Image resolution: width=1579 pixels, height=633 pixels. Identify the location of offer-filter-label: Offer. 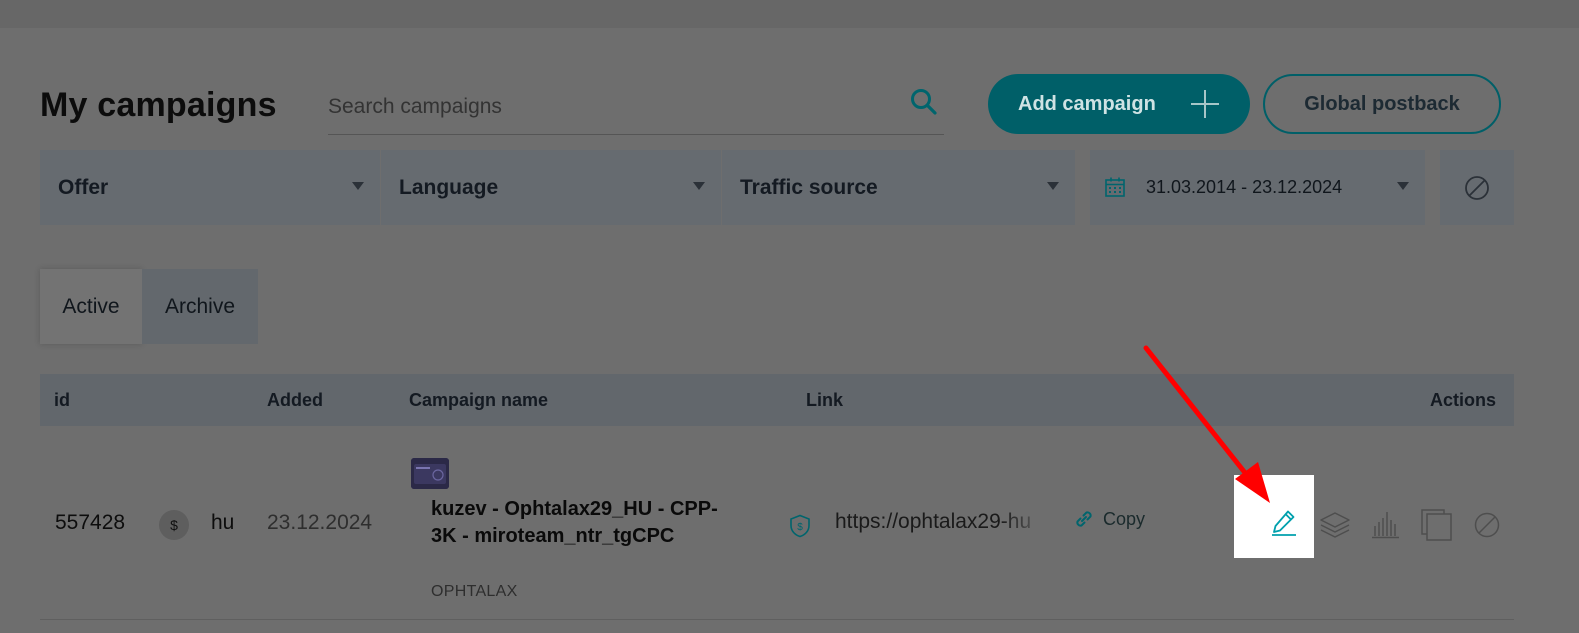
(83, 187).